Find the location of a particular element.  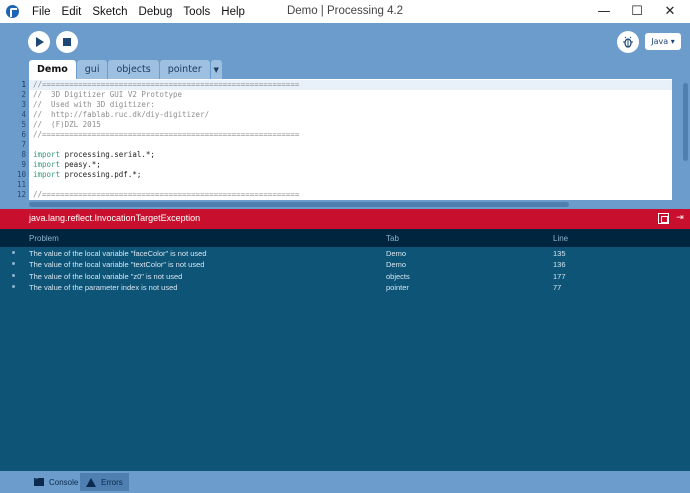

problems-header: Problem Tab Line is located at coordinates (345, 238).